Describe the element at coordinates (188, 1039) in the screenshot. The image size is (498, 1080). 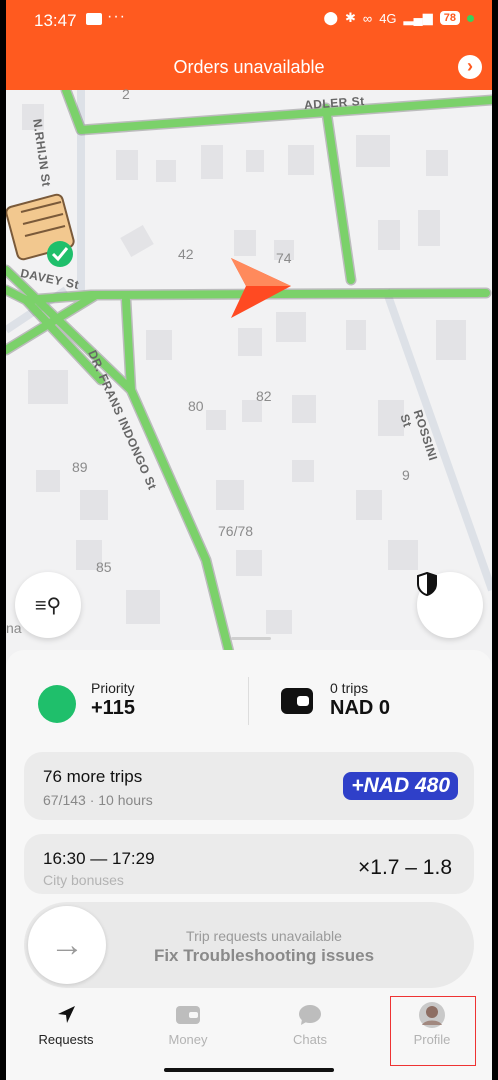
I see `tab-label: Money` at that location.